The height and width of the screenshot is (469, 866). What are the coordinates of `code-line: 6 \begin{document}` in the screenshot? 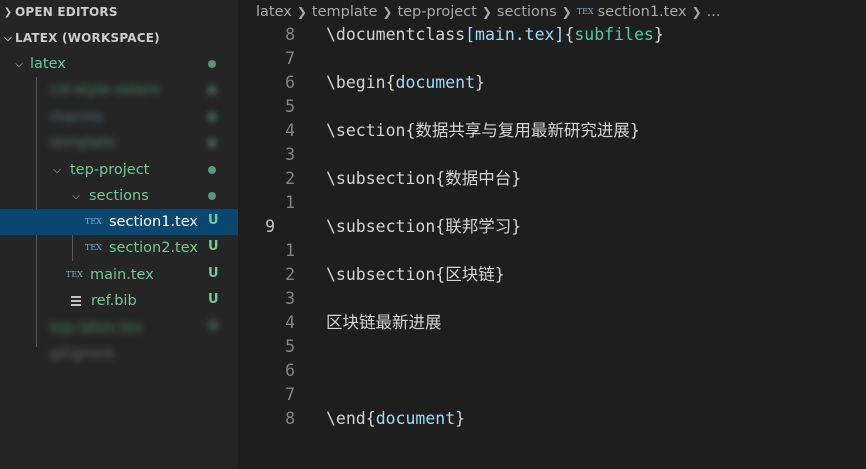 It's located at (552, 83).